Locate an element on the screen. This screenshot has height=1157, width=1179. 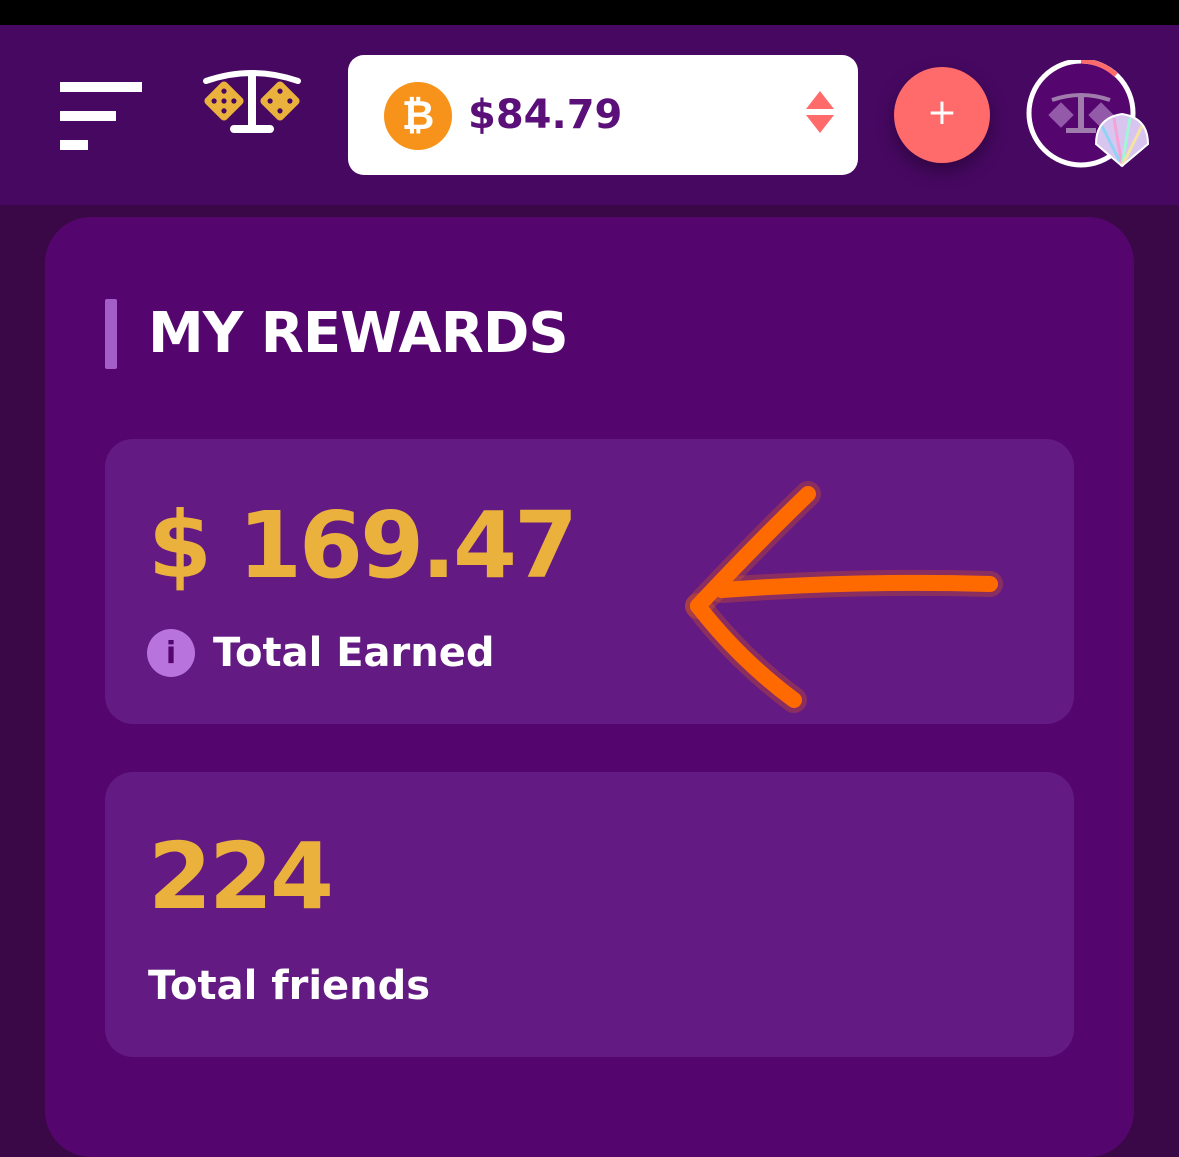
wallet-balance-selector: ₿ $84.79 is located at coordinates (603, 115).